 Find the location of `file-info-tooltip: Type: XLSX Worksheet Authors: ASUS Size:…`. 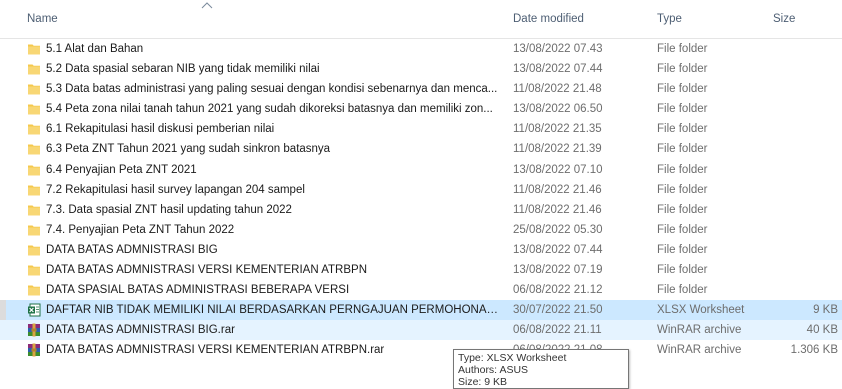

file-info-tooltip: Type: XLSX Worksheet Authors: ASUS Size:… is located at coordinates (541, 369).